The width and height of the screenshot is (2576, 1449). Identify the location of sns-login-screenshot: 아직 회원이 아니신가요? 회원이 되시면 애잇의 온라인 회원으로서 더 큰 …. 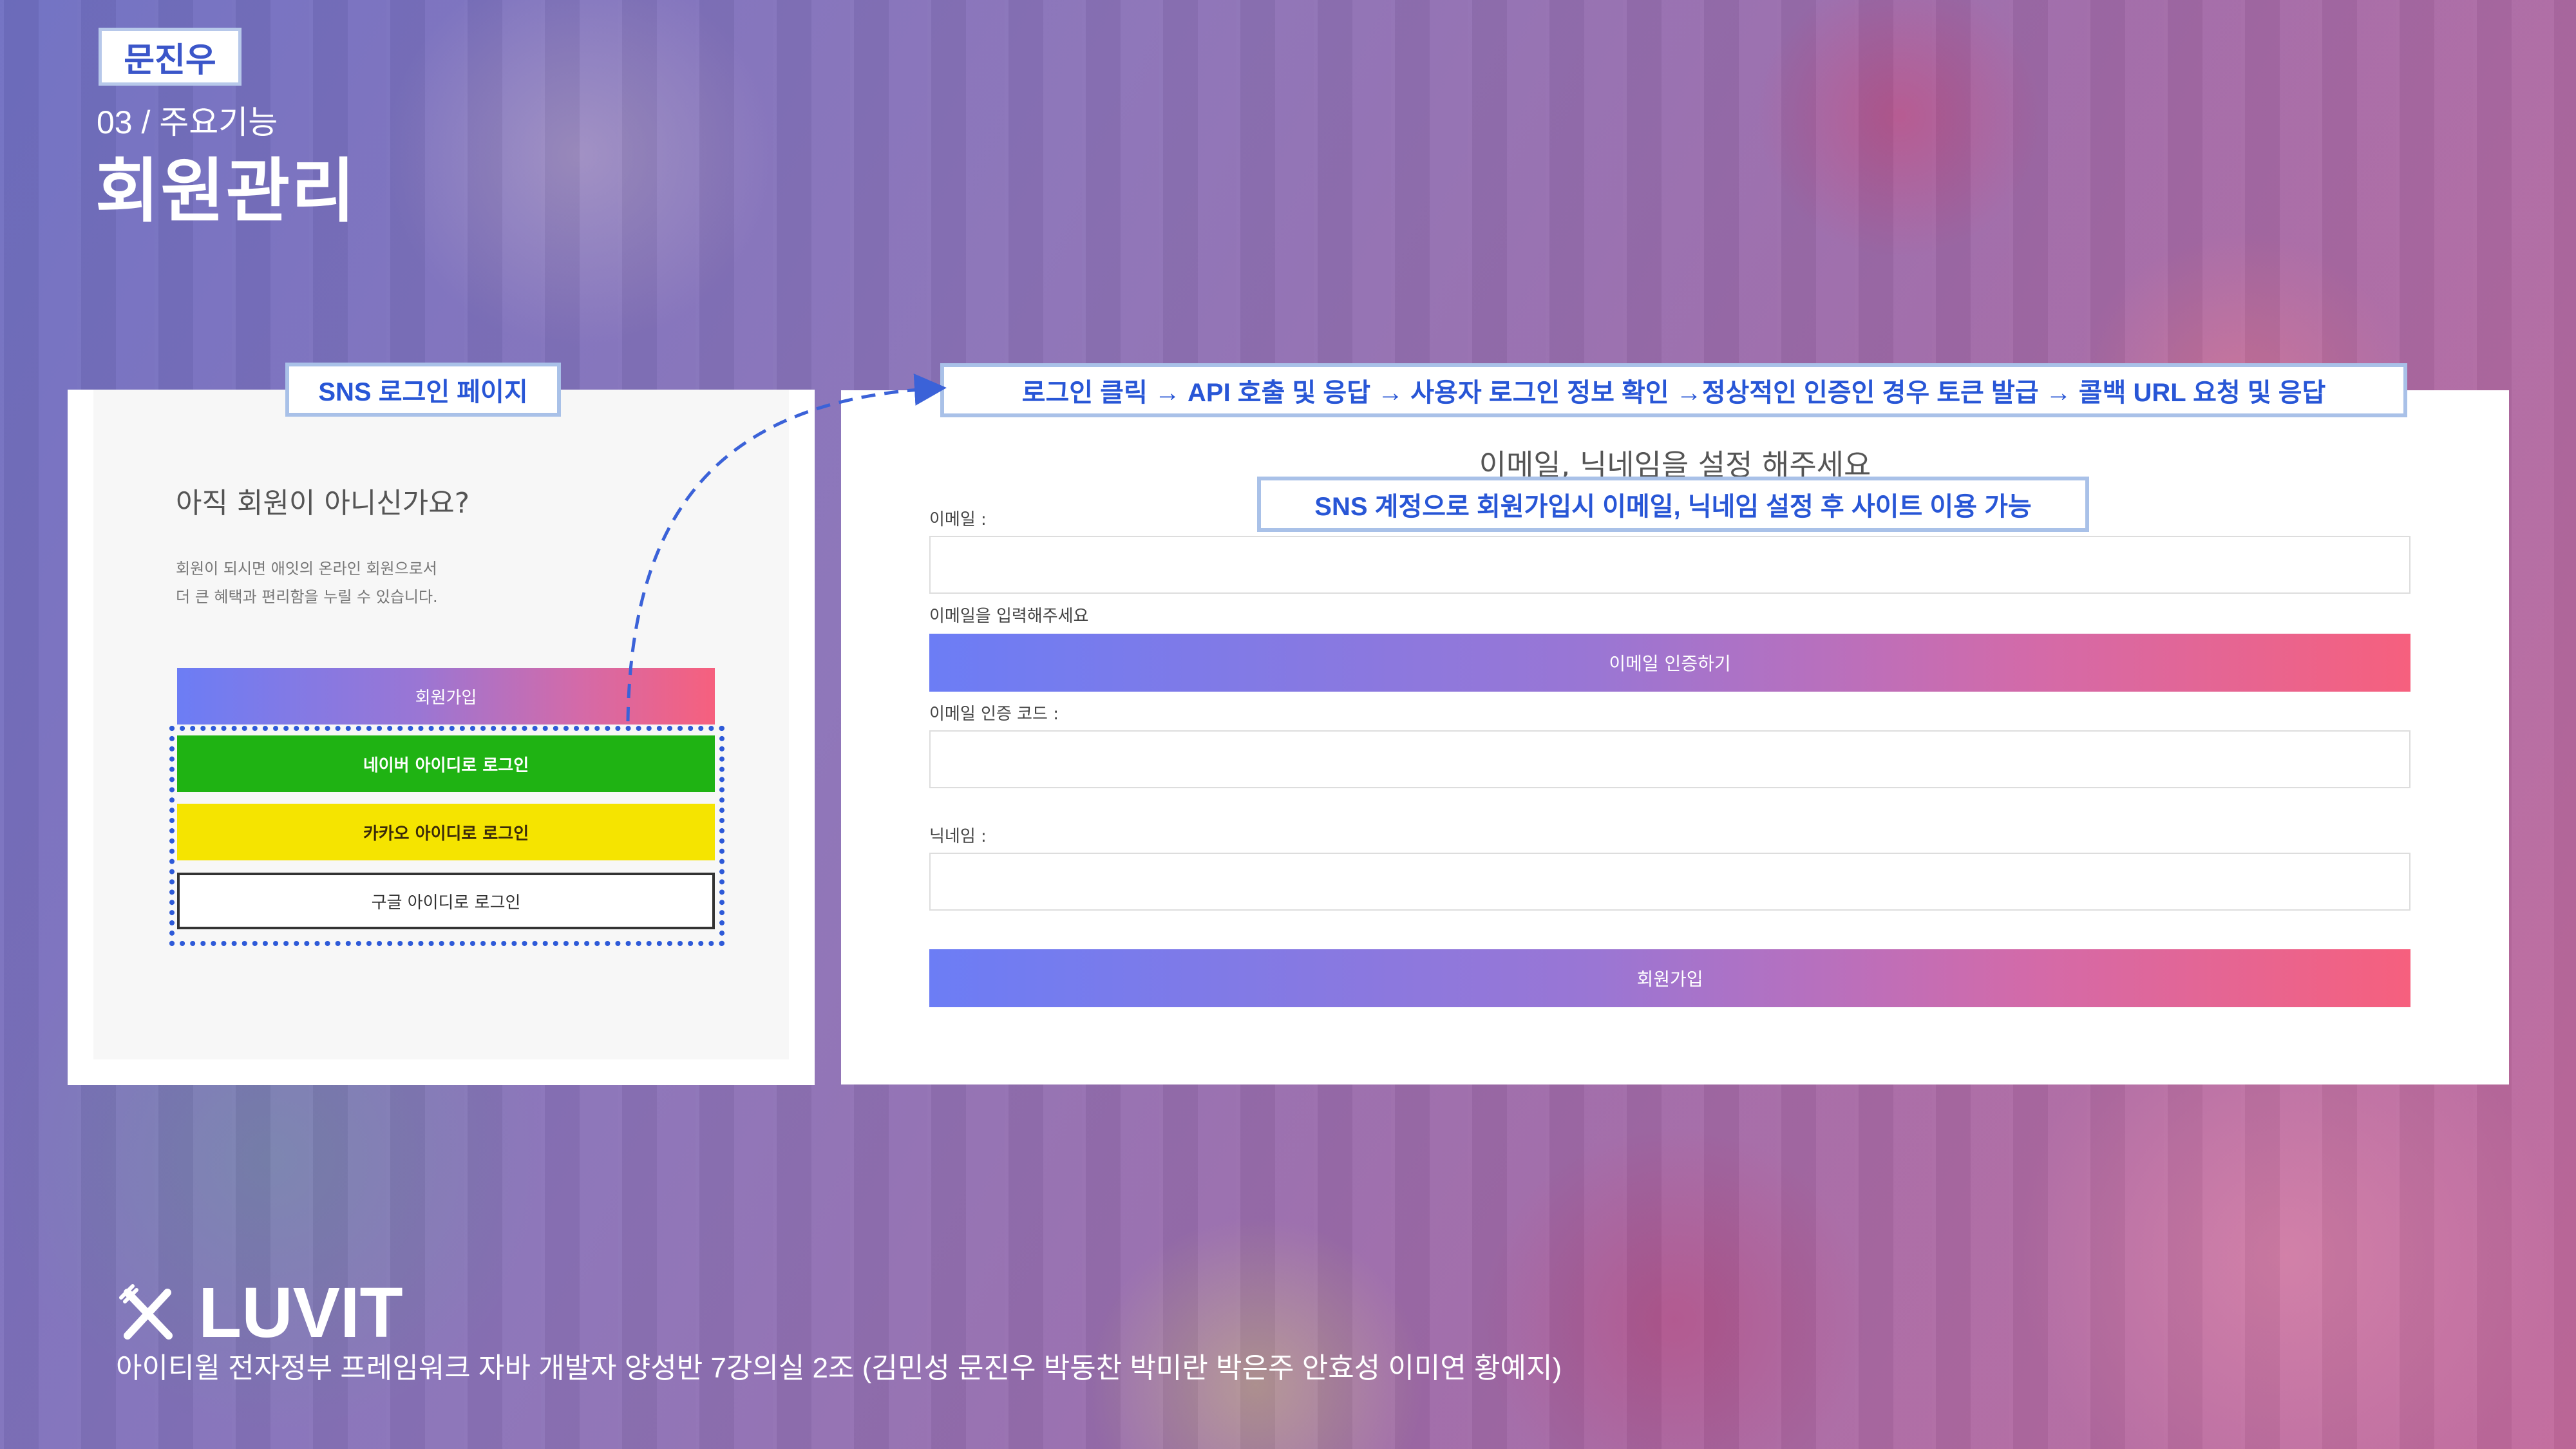
(442, 738).